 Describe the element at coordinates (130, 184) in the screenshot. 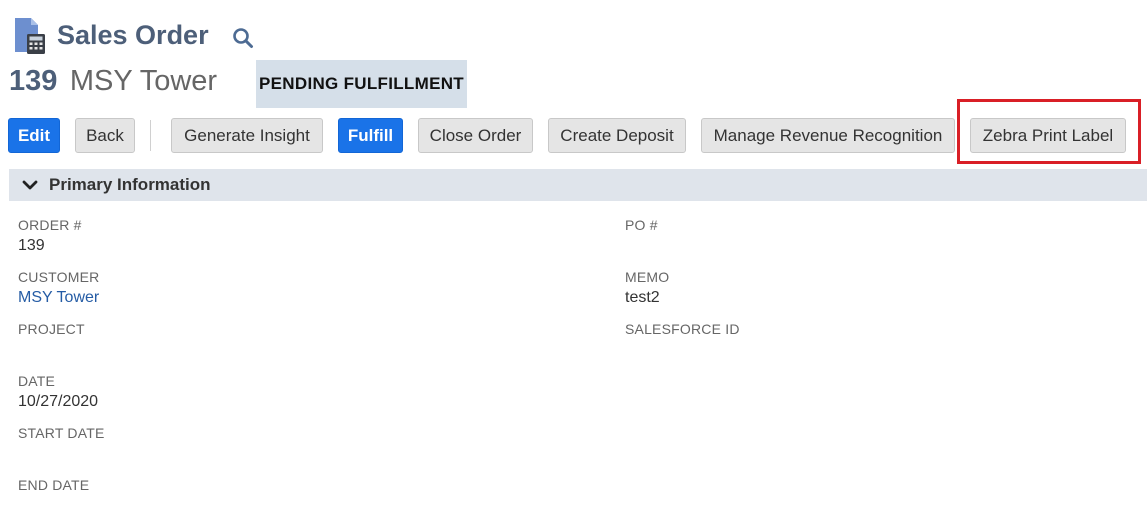

I see `section-title: Primary Information` at that location.